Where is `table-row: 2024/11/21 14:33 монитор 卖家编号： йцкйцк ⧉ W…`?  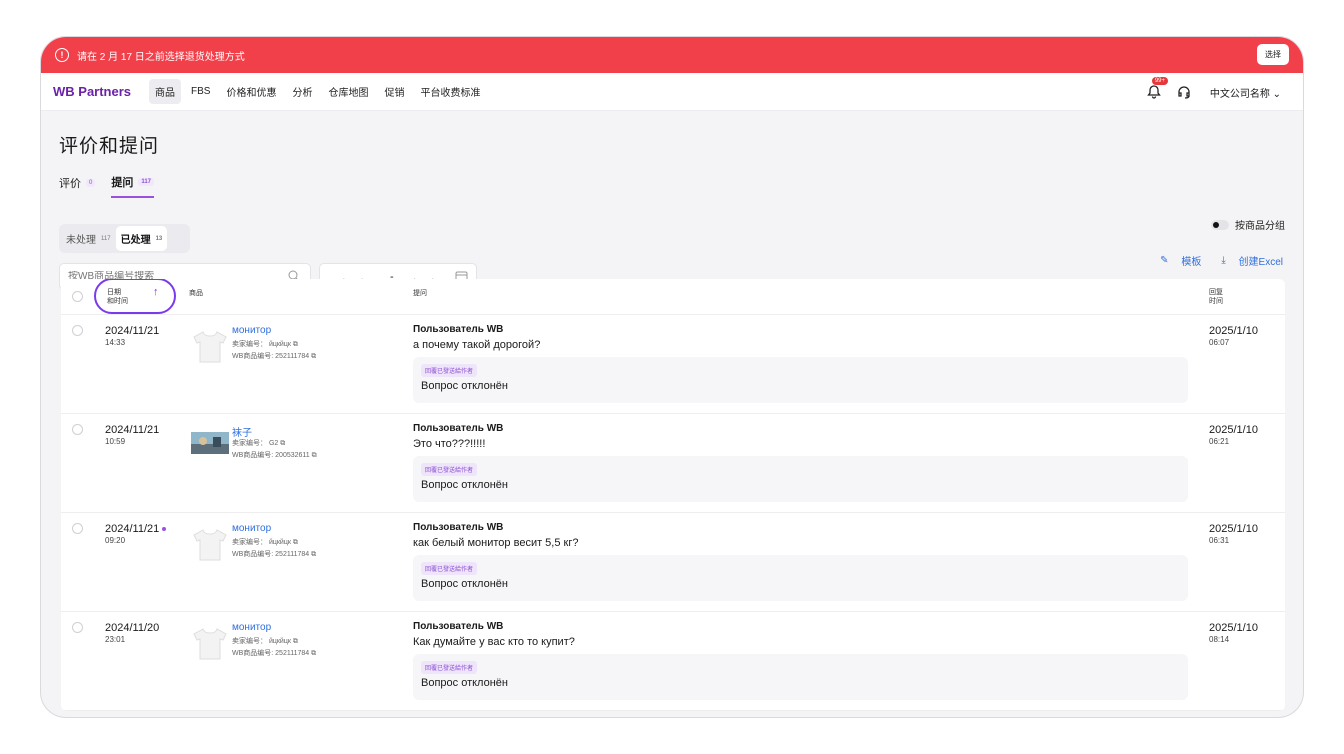
table-row: 2024/11/21 14:33 монитор 卖家编号： йцкйцк ⧉ W… is located at coordinates (673, 364).